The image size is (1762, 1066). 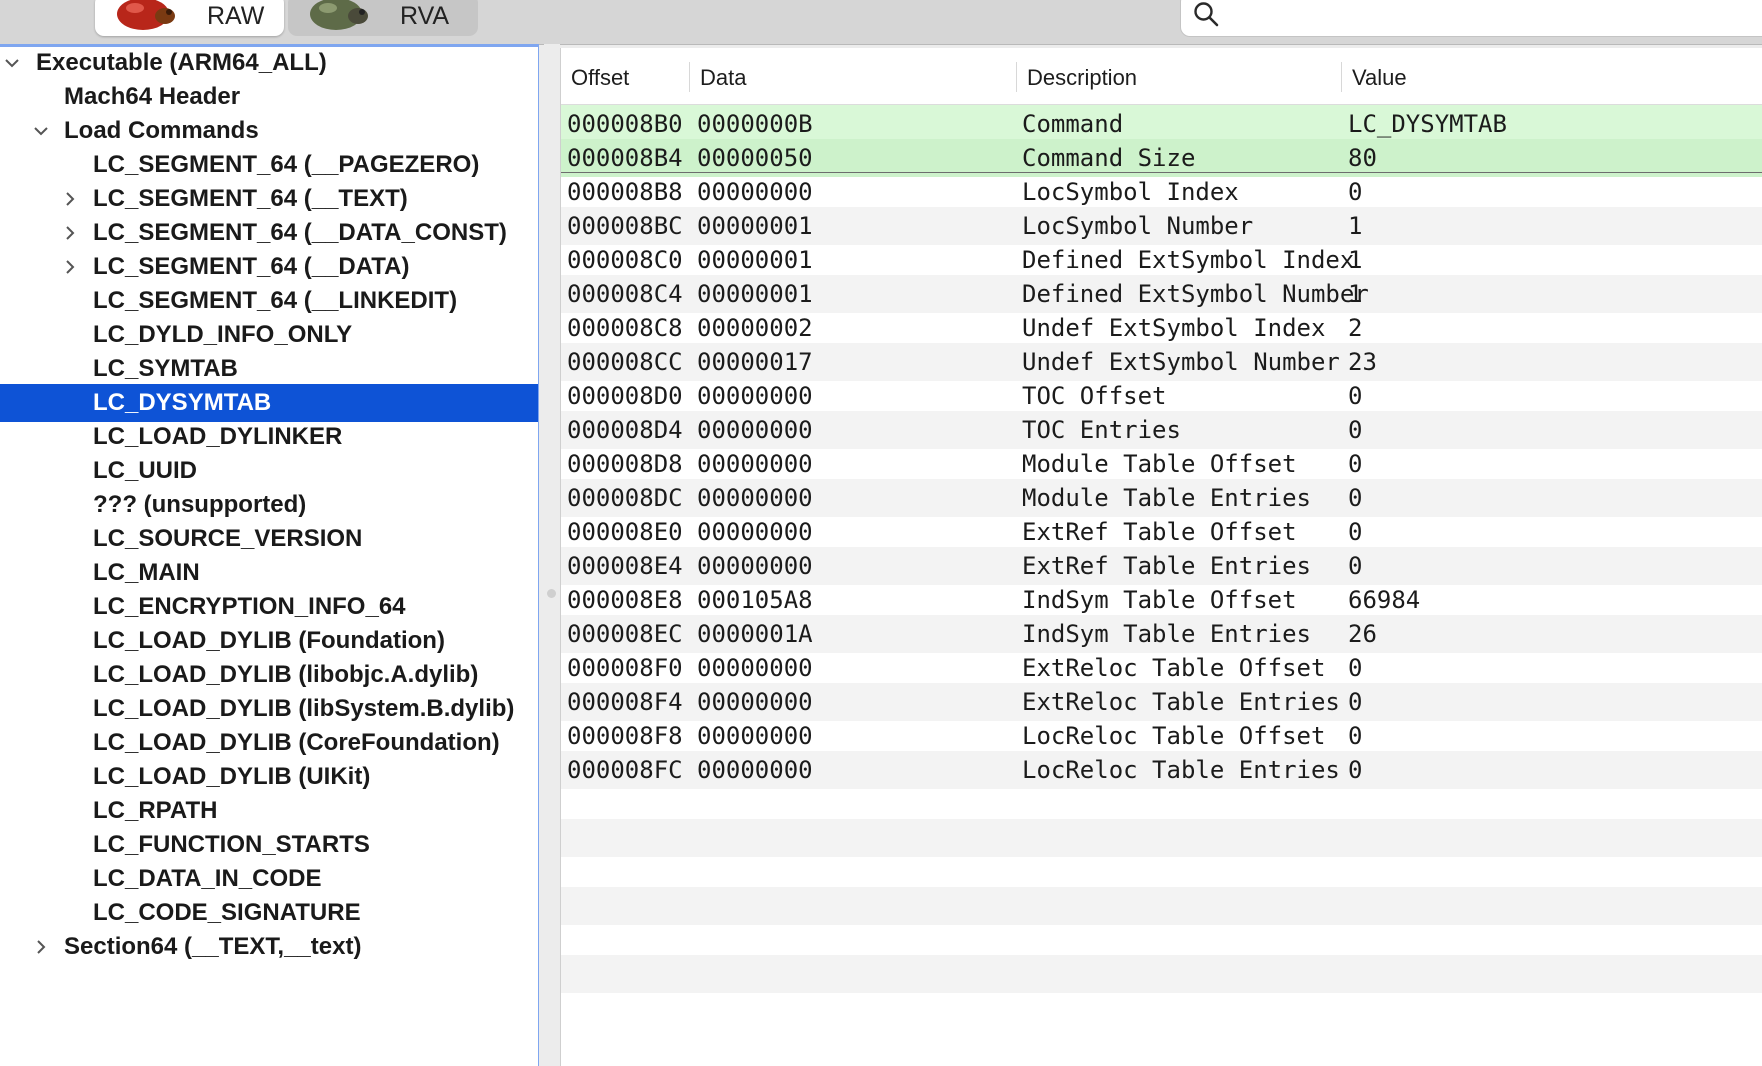 What do you see at coordinates (1161, 668) in the screenshot?
I see `table-row: 000008F0 00000000 ExtReloc Table Offset 0` at bounding box center [1161, 668].